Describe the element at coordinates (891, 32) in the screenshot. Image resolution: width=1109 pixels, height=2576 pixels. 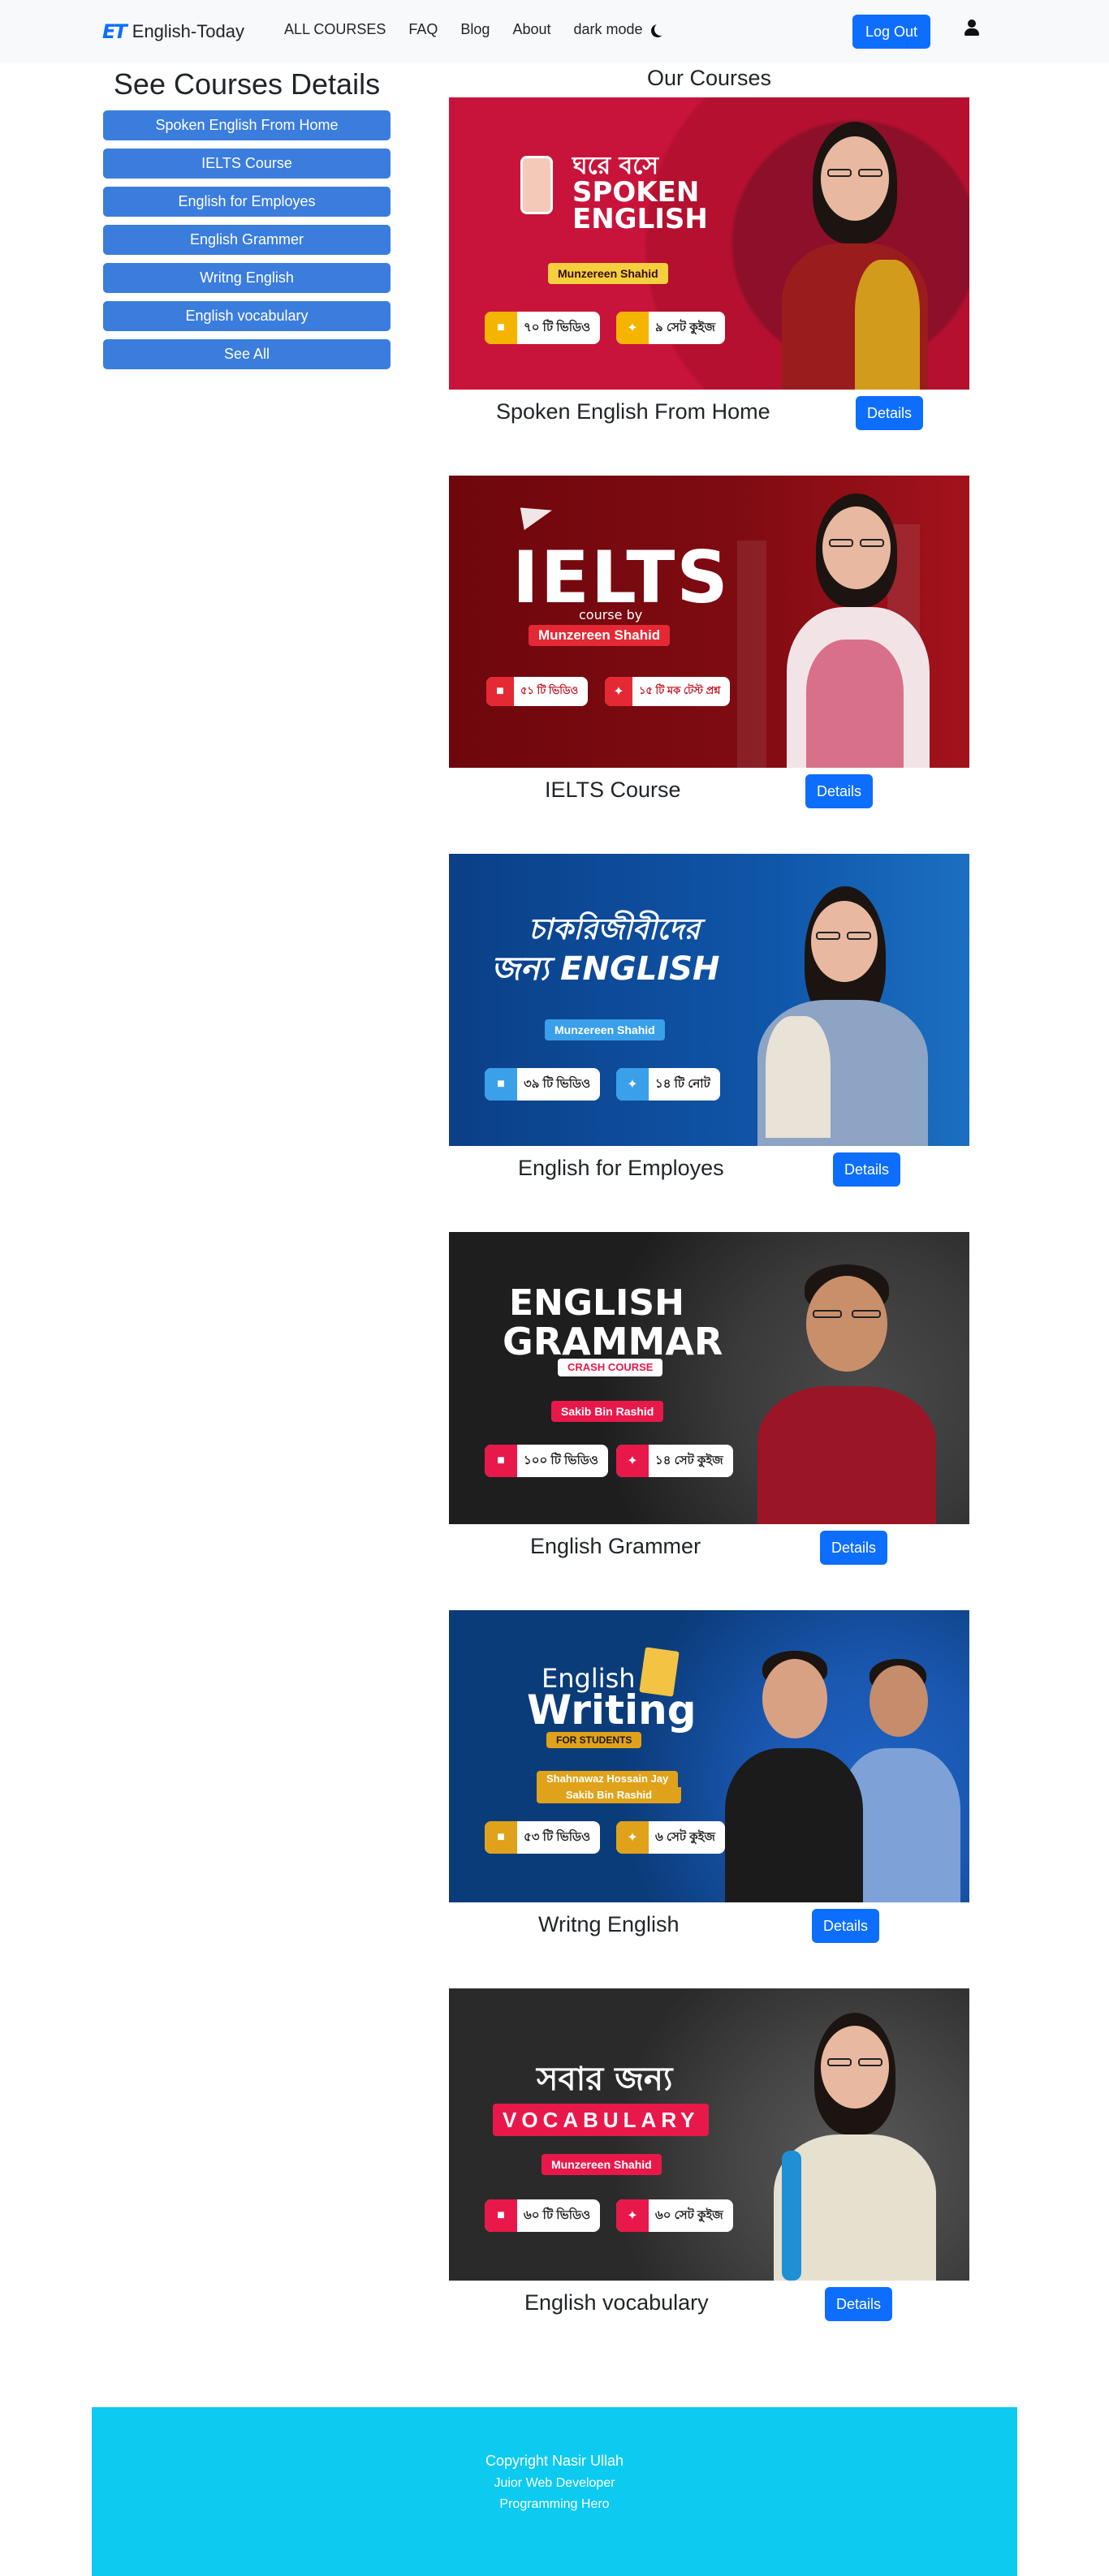
I see `logout-button: Log Out` at that location.